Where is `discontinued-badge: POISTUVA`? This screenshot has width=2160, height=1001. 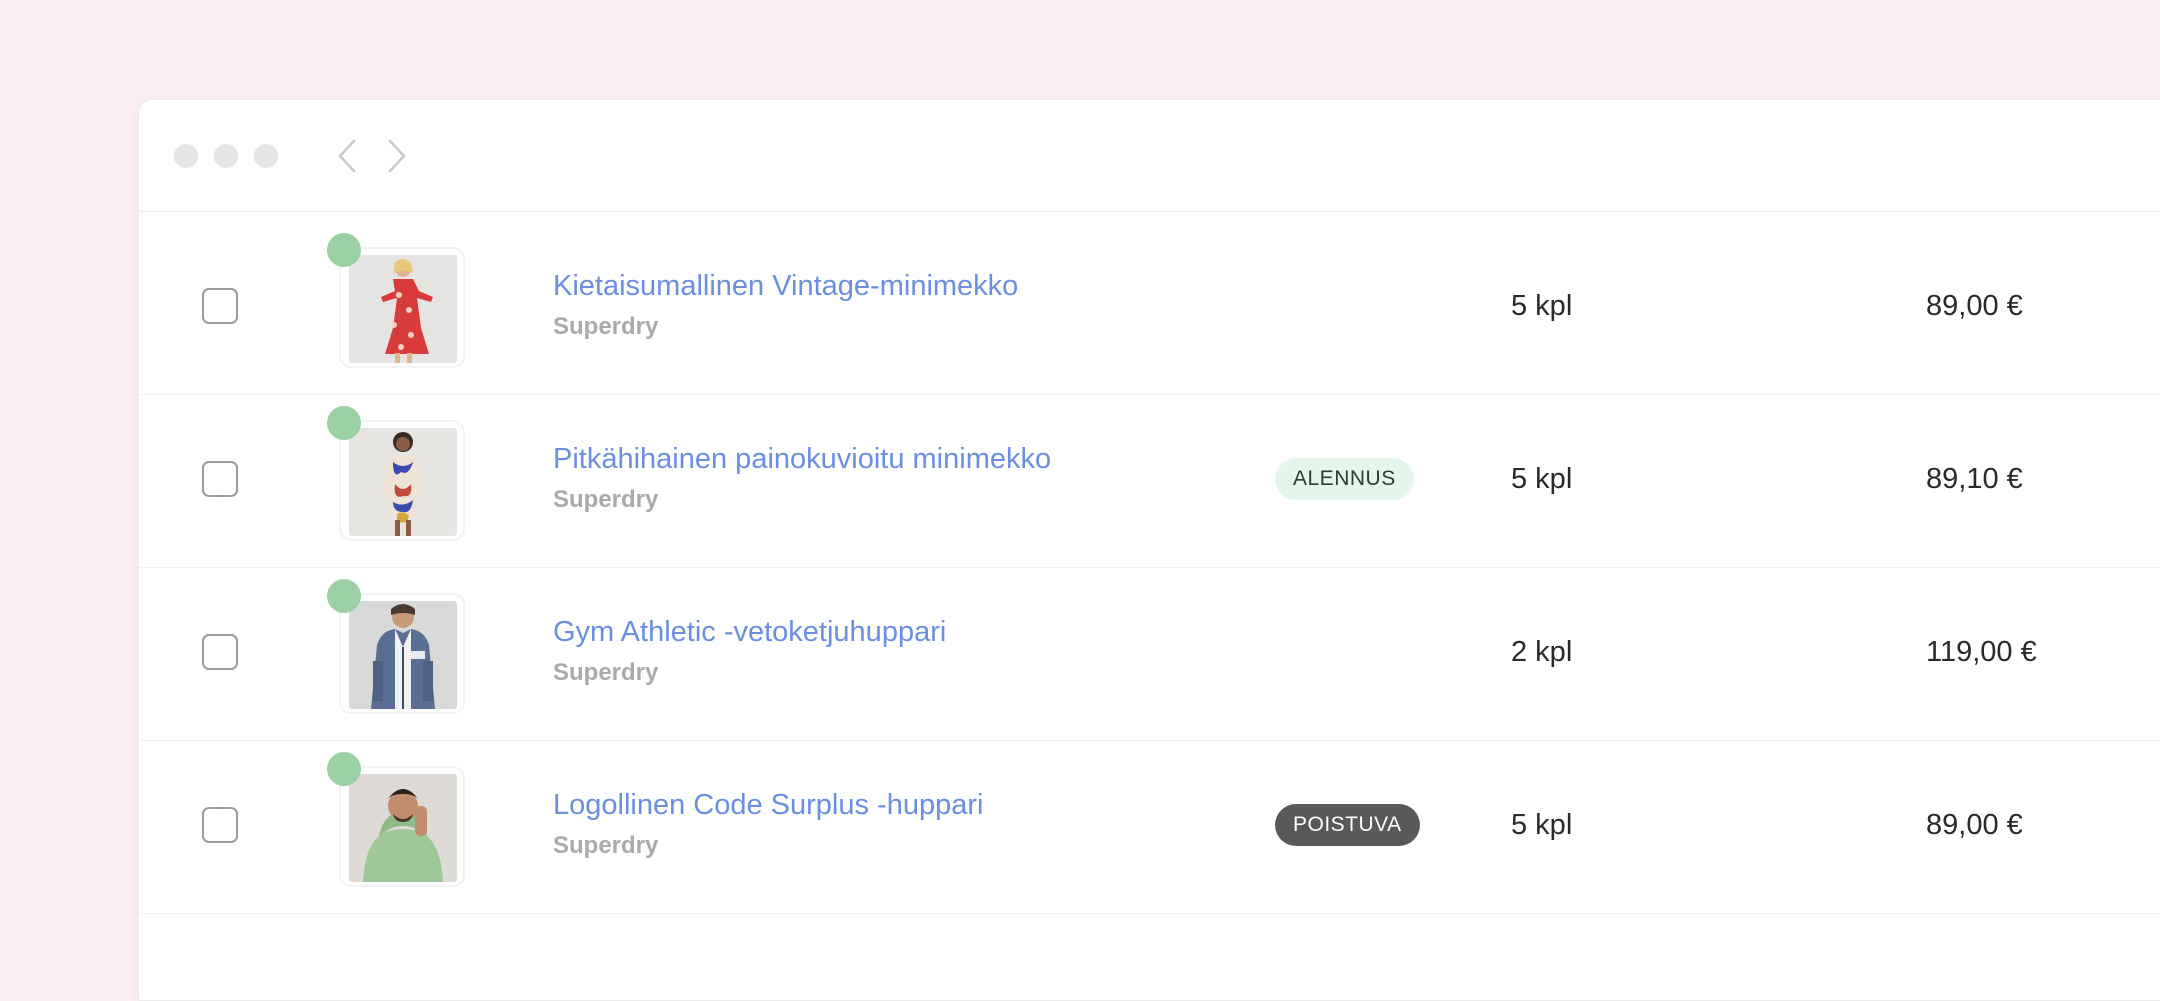
discontinued-badge: POISTUVA is located at coordinates (1347, 825).